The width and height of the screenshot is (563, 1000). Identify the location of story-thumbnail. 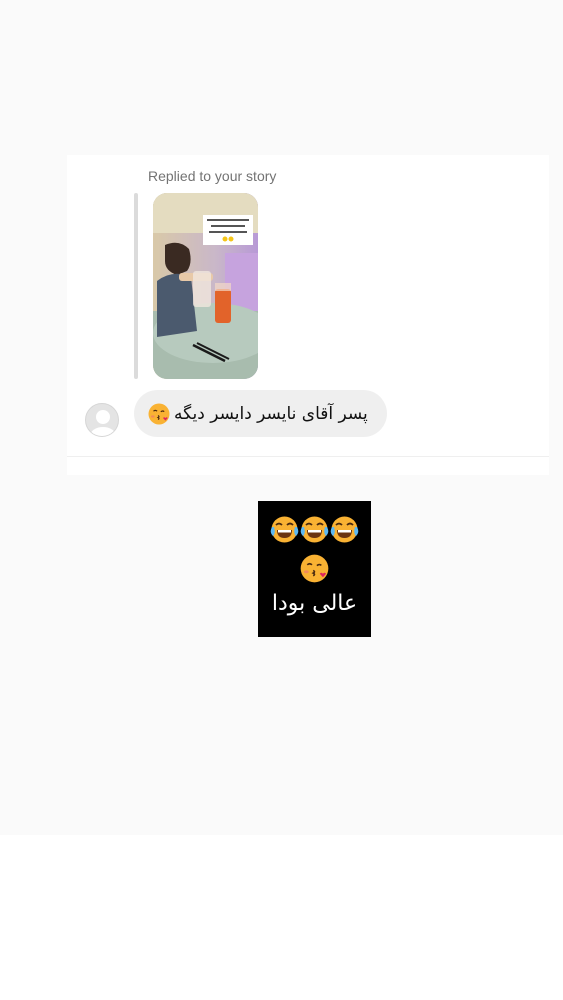
(205, 286).